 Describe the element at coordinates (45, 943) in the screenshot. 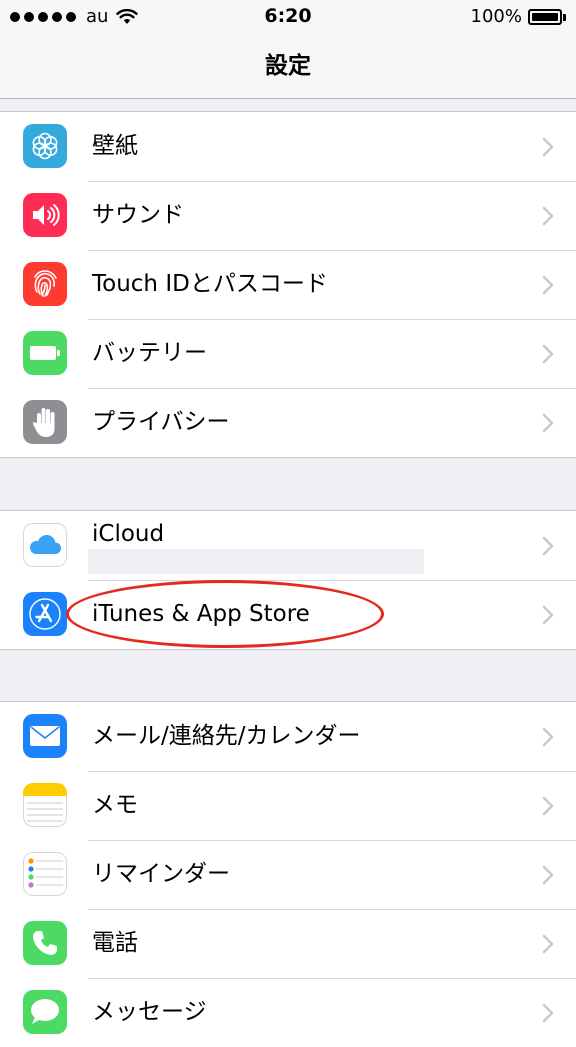

I see `phone-icon` at that location.